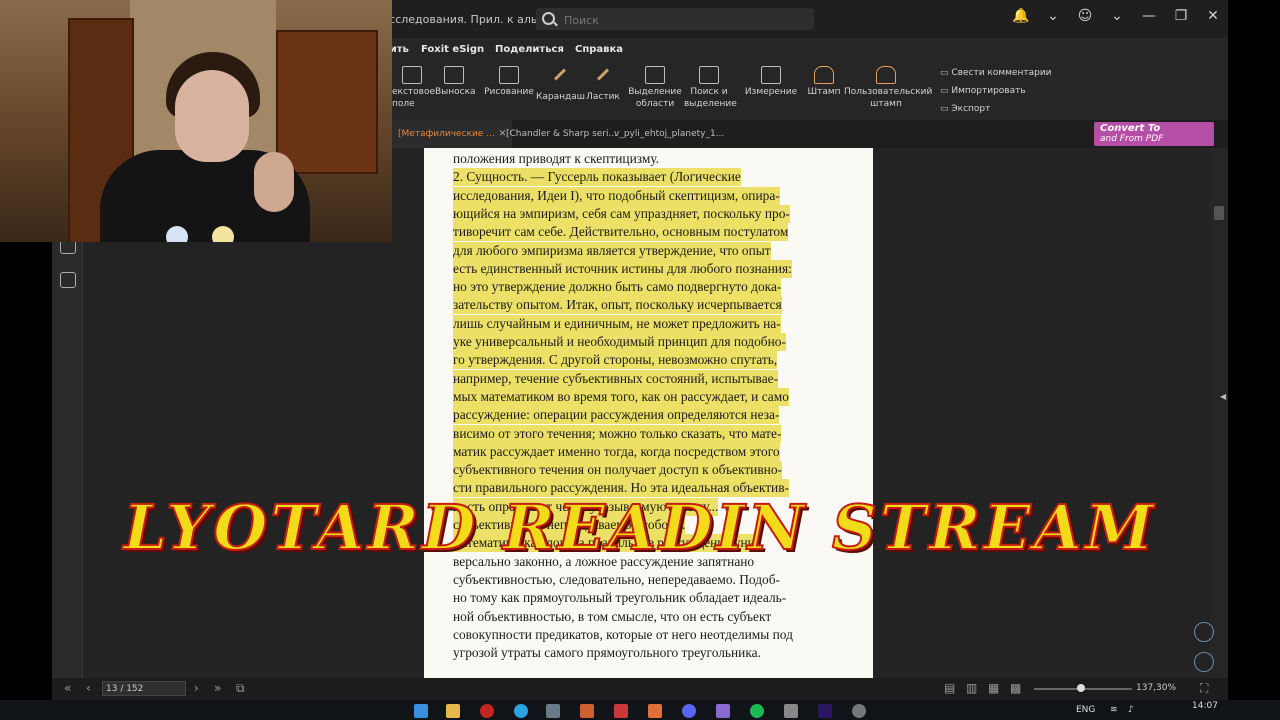 This screenshot has height=720, width=1280. What do you see at coordinates (452, 49) in the screenshot?
I see `menu-foxit-esign: Foxit eSign` at bounding box center [452, 49].